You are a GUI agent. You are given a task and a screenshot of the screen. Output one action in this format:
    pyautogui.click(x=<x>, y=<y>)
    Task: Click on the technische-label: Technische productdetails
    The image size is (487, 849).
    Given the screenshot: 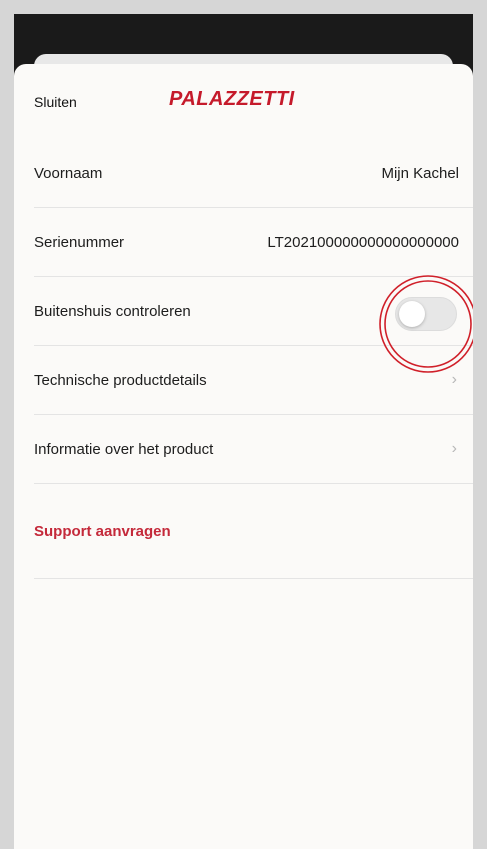 What is the action you would take?
    pyautogui.click(x=120, y=380)
    